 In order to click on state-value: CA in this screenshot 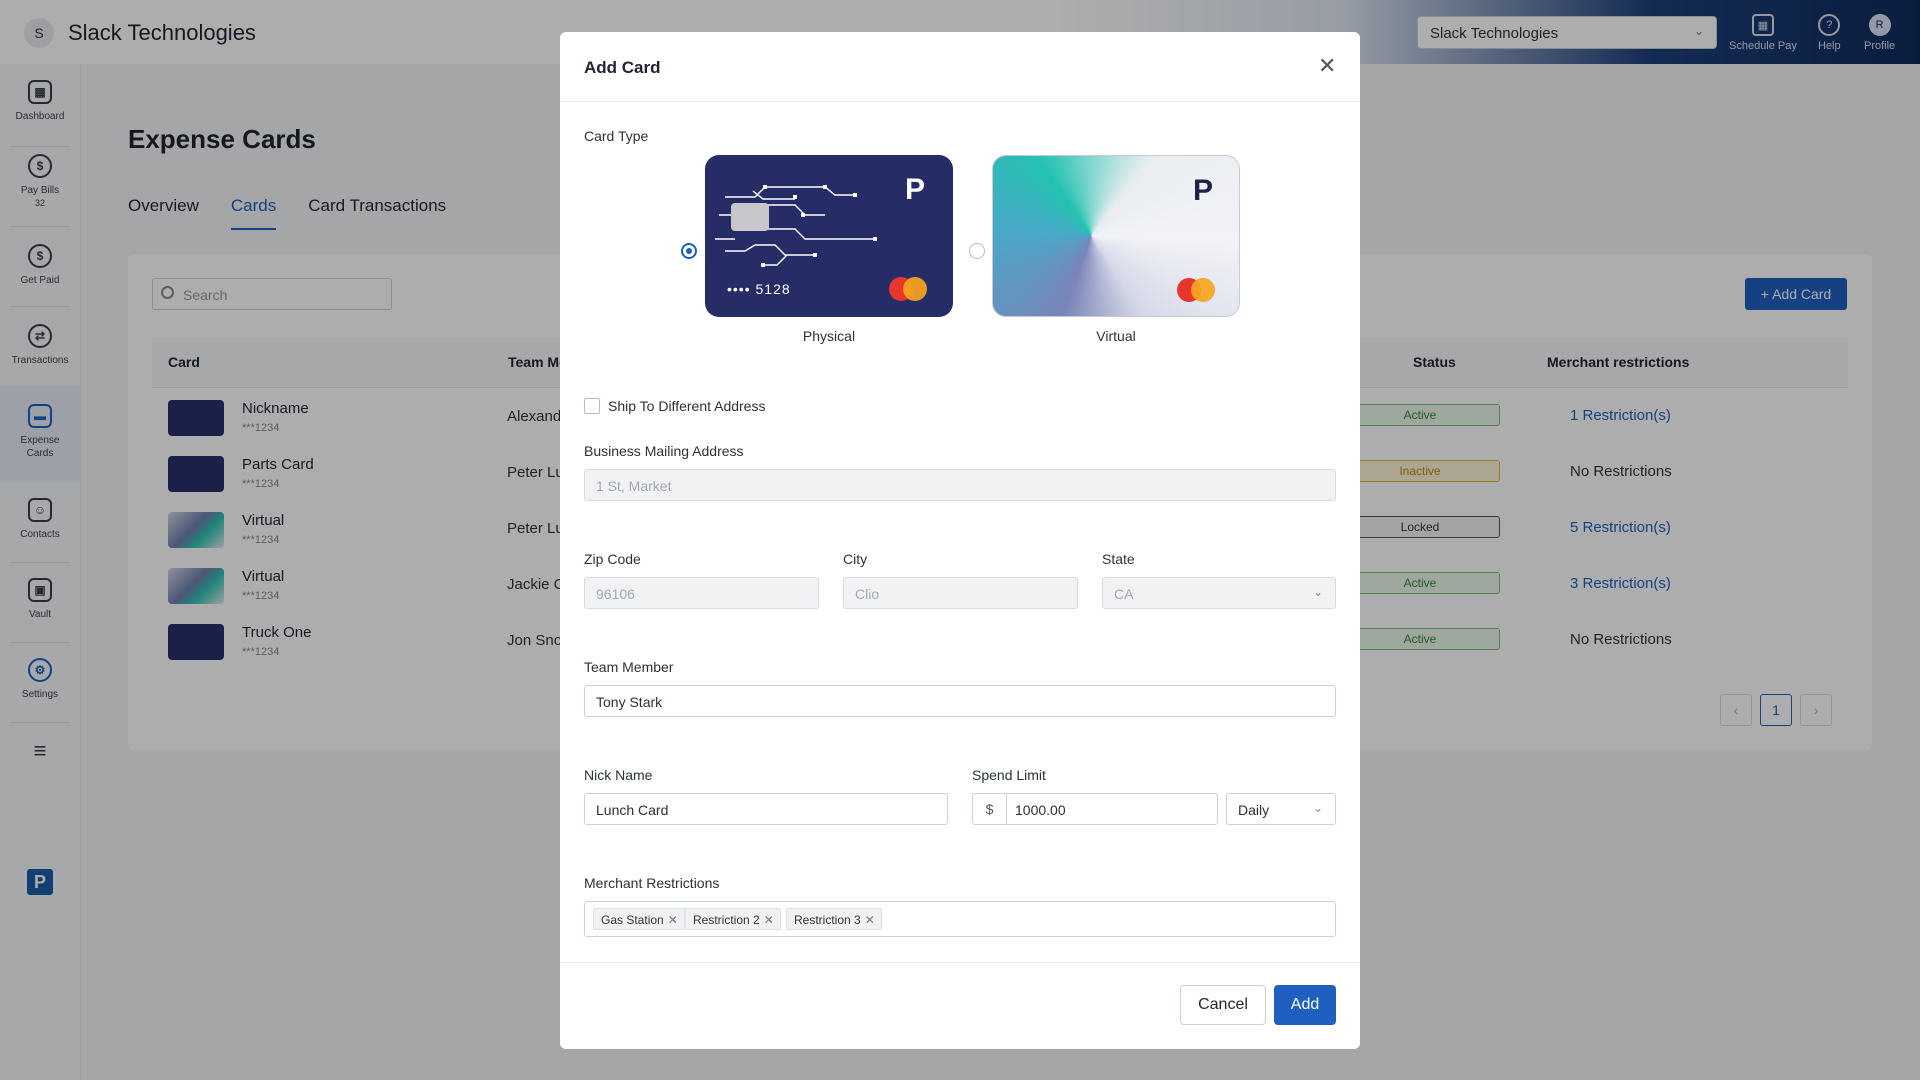, I will do `click(1124, 594)`.